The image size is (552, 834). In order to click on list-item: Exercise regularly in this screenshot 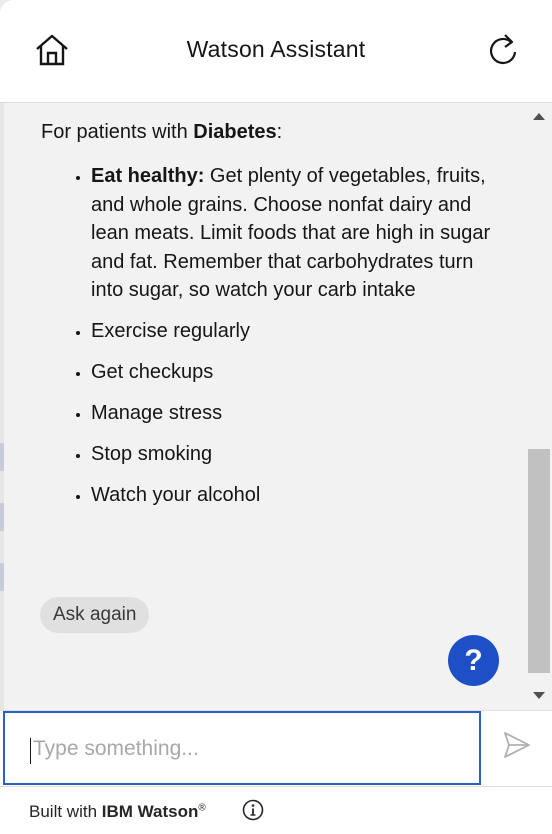, I will do `click(301, 331)`.